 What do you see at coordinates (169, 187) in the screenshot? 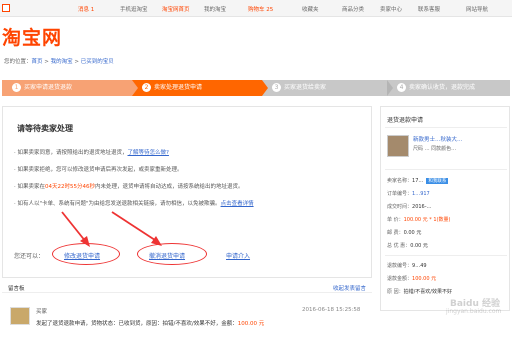
I see `info-text: 内未处理，退货申请将自动达成，请按系统给出的地址退货。` at bounding box center [169, 187].